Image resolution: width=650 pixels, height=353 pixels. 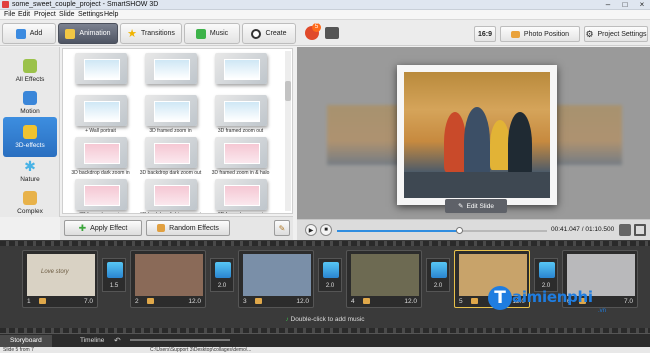 I want to click on zoom-slider, so click(x=180, y=340).